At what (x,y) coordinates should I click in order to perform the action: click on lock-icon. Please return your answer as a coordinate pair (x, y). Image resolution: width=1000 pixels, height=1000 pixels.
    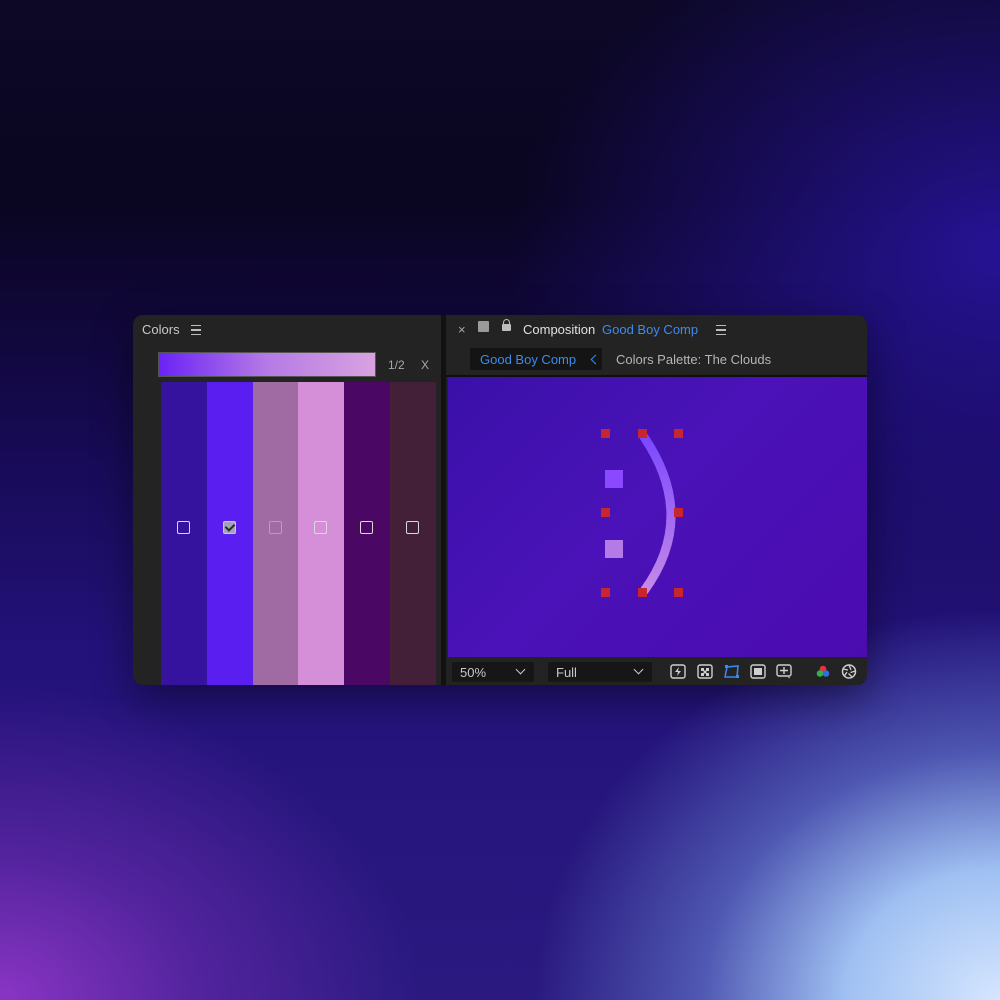
    Looking at the image, I should click on (506, 325).